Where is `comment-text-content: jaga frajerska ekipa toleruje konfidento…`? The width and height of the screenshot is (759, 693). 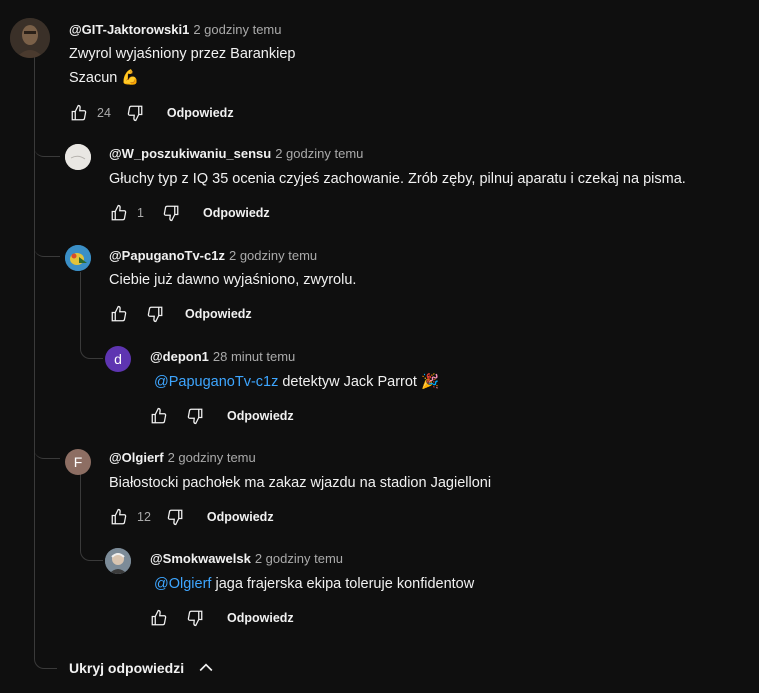 comment-text-content: jaga frajerska ekipa toleruje konfidento… is located at coordinates (343, 584).